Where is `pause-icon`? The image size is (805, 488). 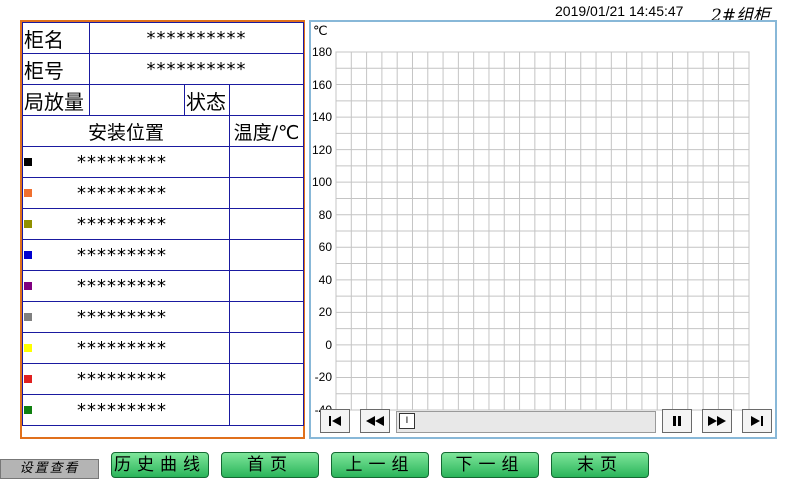
pause-icon is located at coordinates (677, 421).